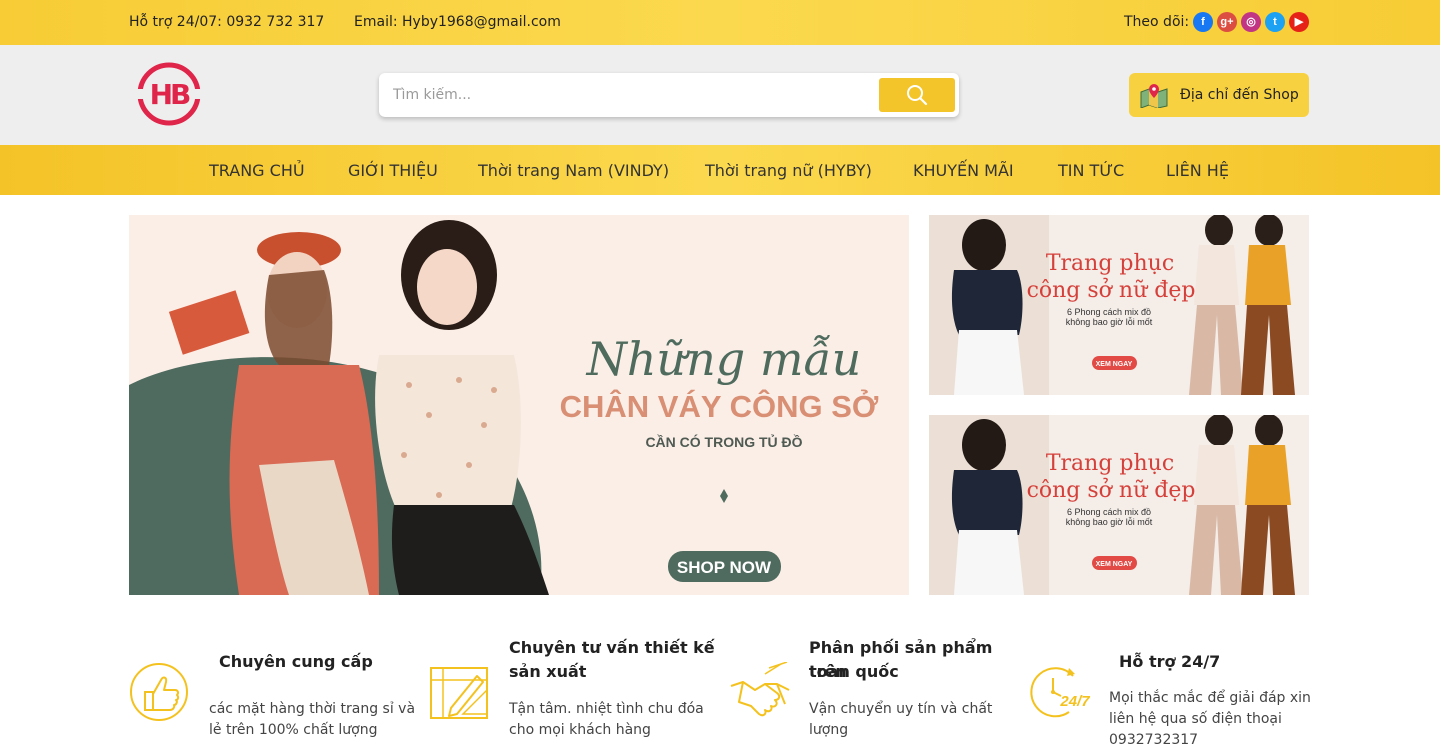 The height and width of the screenshot is (756, 1440). I want to click on map-pin-icon, so click(1154, 96).